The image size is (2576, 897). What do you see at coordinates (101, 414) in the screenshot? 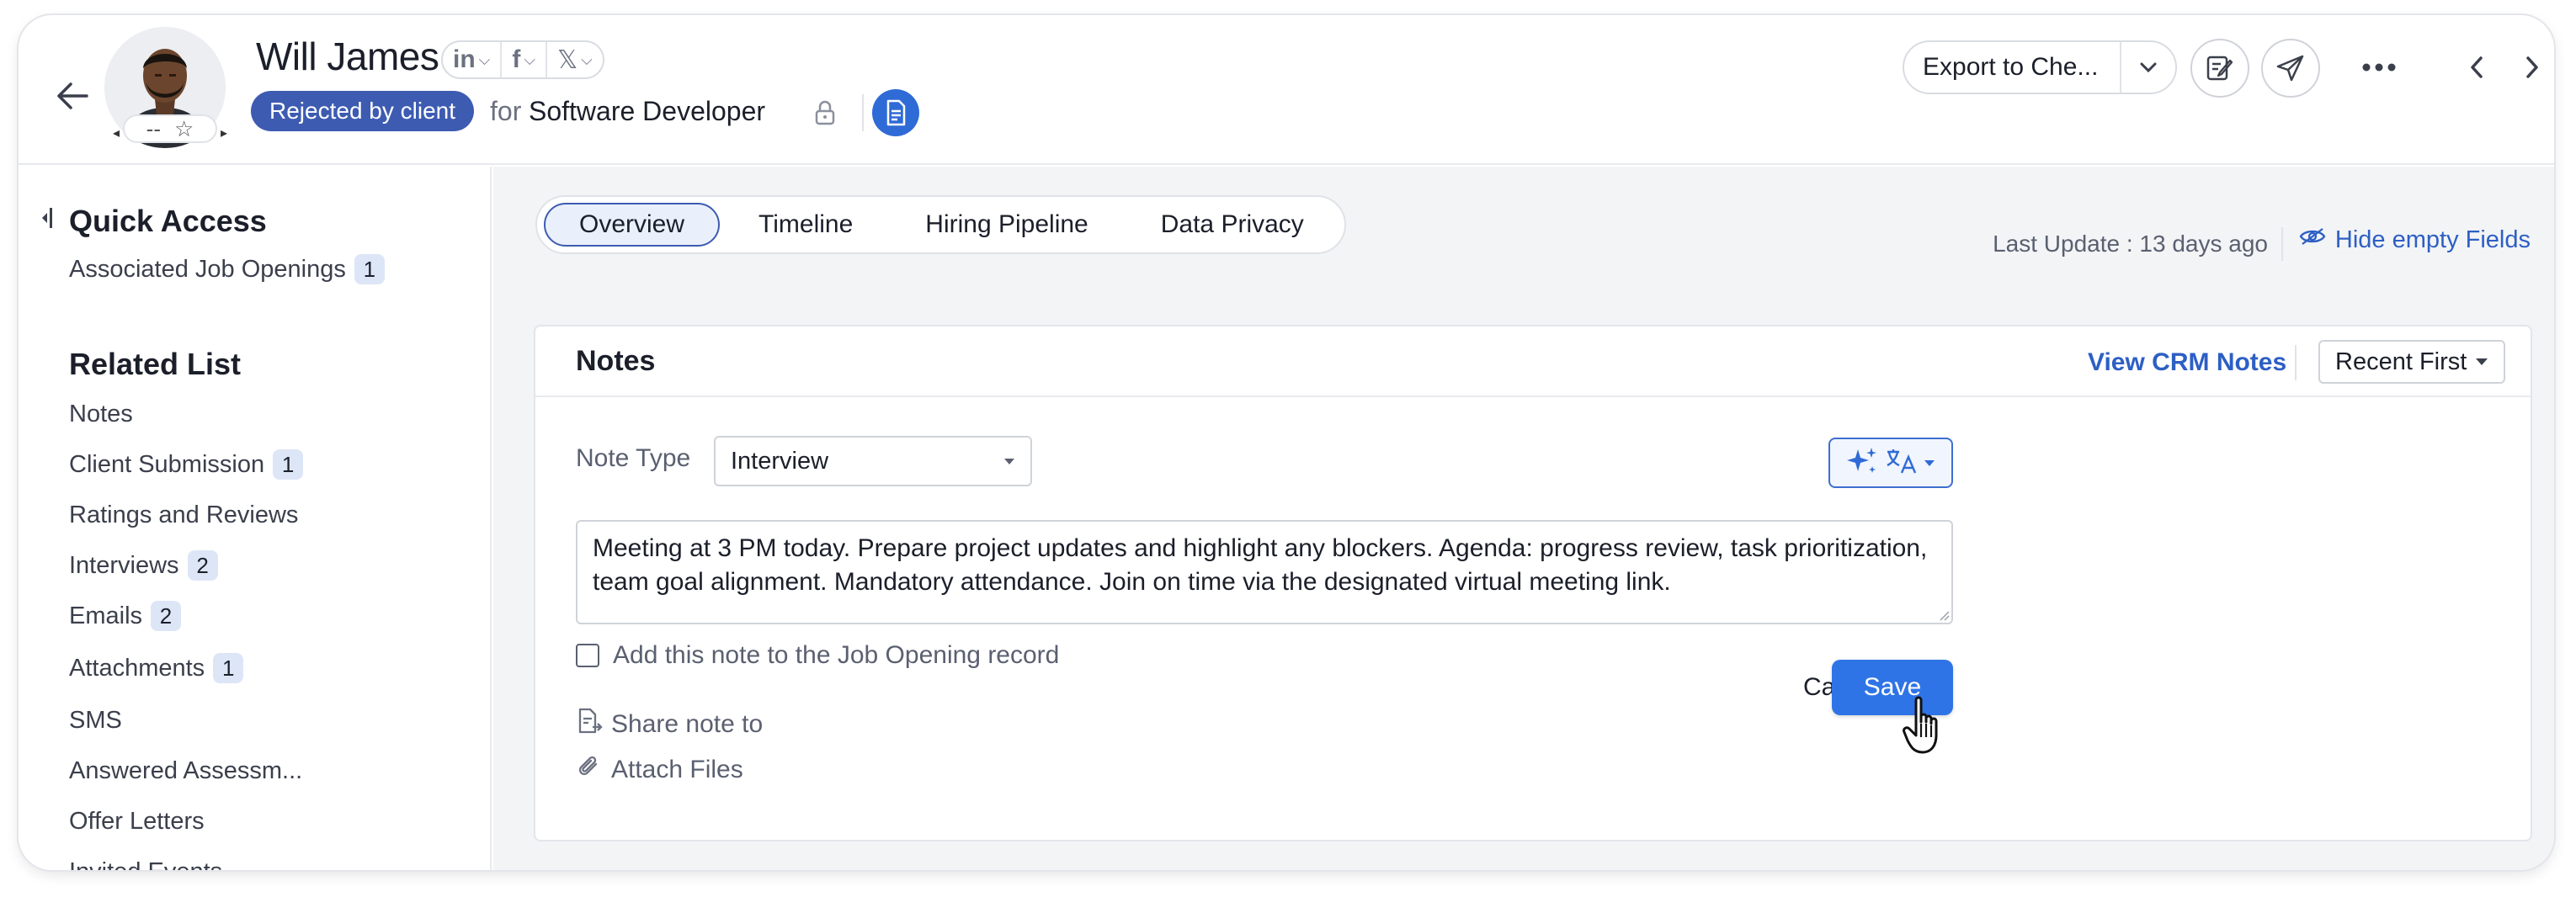
I see `sidebar-item-notes: Notes` at bounding box center [101, 414].